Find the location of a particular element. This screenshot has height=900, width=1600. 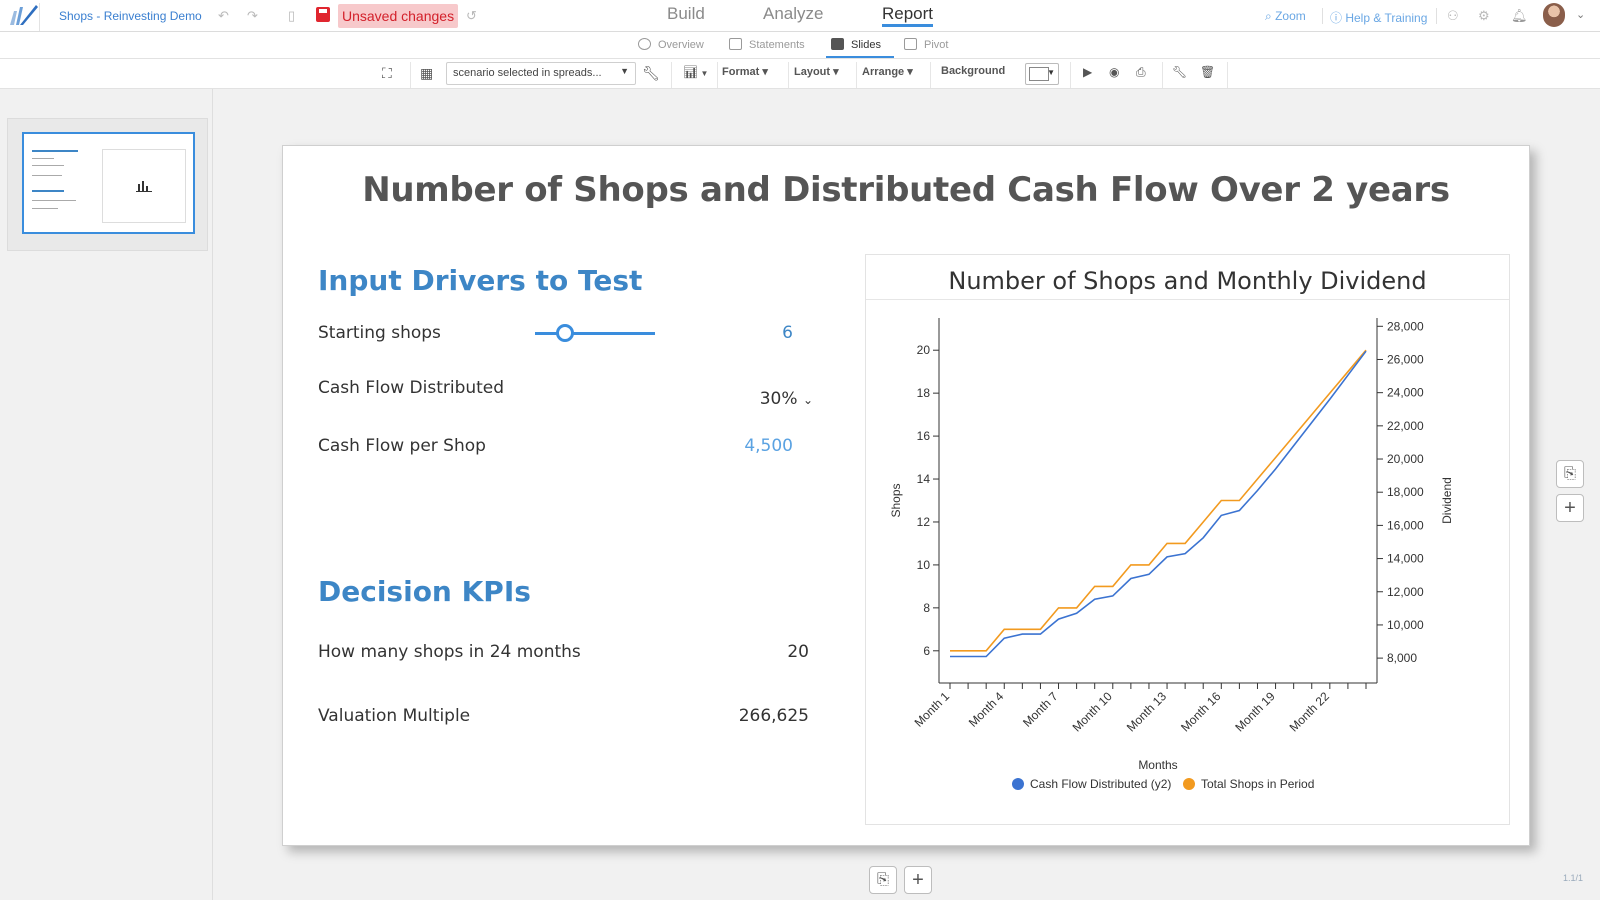

starting-shops-slider-handle is located at coordinates (565, 333).